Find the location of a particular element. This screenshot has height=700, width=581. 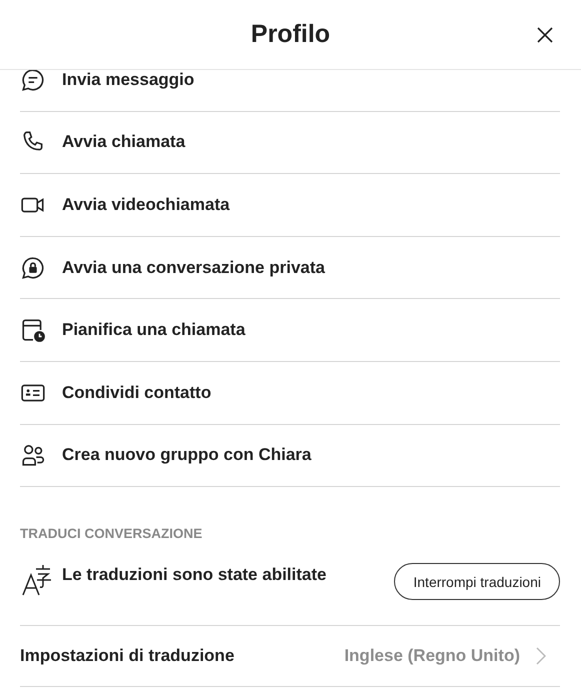

menu-item: Pianifica una chiamata is located at coordinates (290, 330).